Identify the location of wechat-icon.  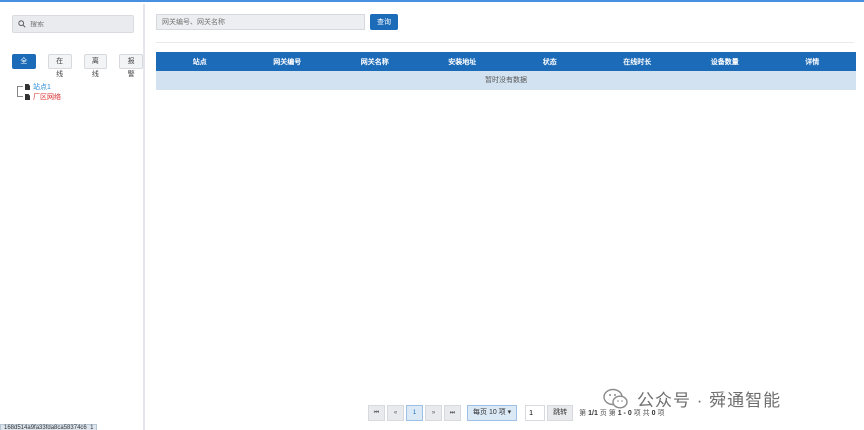
(615, 398).